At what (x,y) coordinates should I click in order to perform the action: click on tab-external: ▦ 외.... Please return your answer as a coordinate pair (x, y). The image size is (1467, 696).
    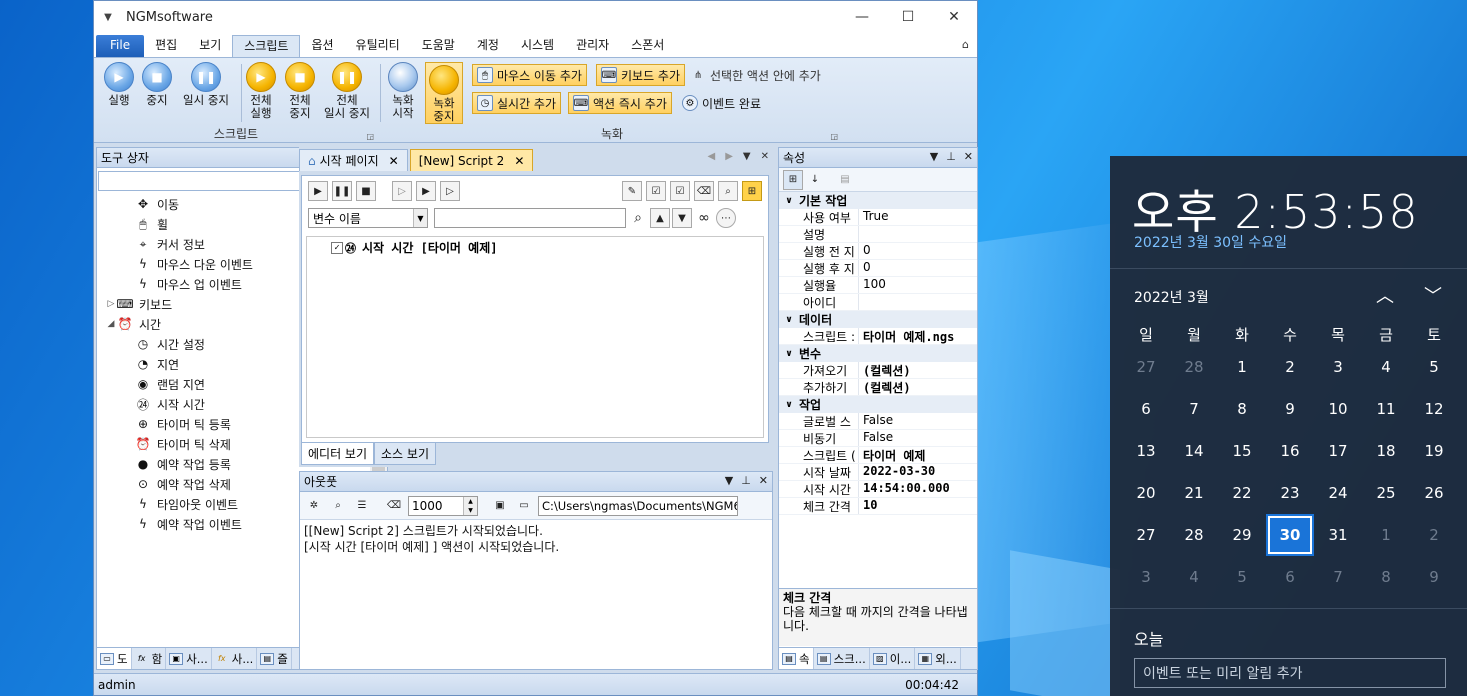
    Looking at the image, I should click on (938, 658).